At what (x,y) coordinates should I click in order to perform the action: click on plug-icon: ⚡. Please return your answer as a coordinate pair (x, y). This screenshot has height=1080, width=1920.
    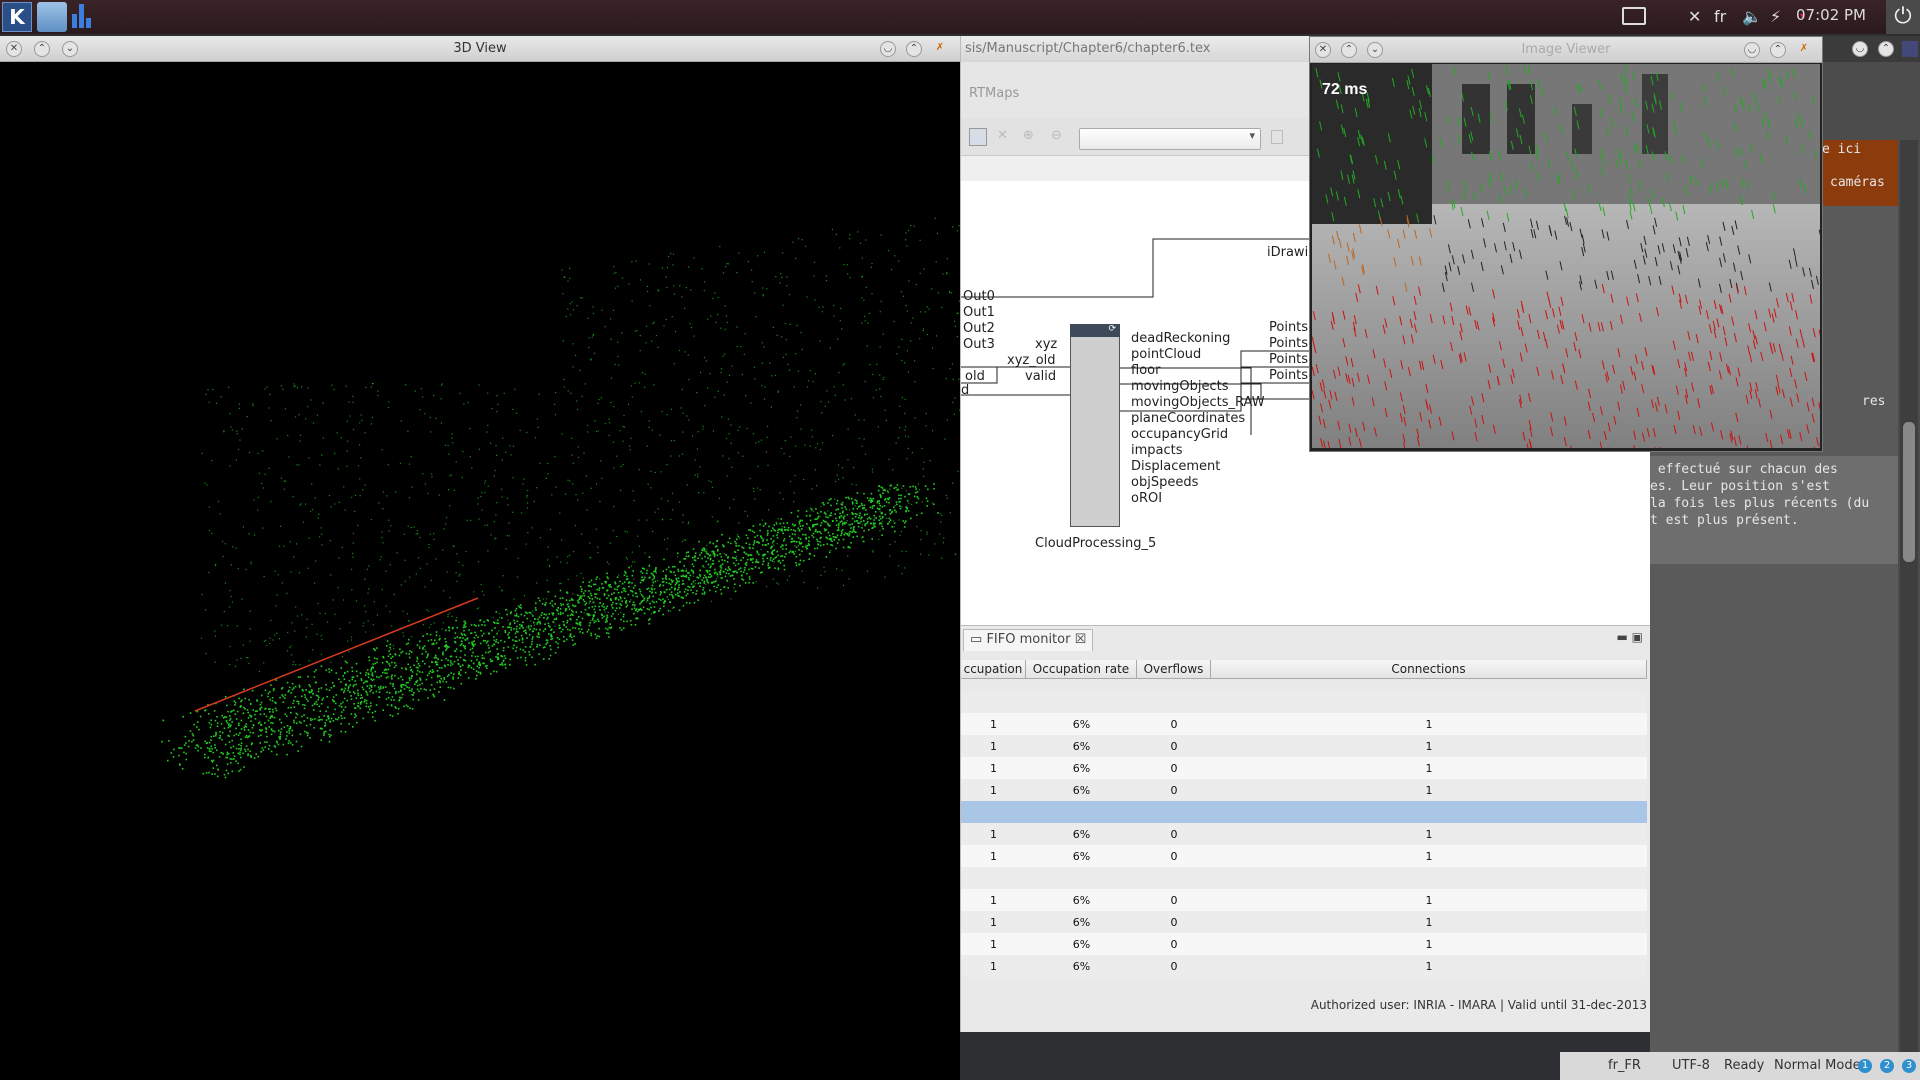
    Looking at the image, I should click on (1775, 16).